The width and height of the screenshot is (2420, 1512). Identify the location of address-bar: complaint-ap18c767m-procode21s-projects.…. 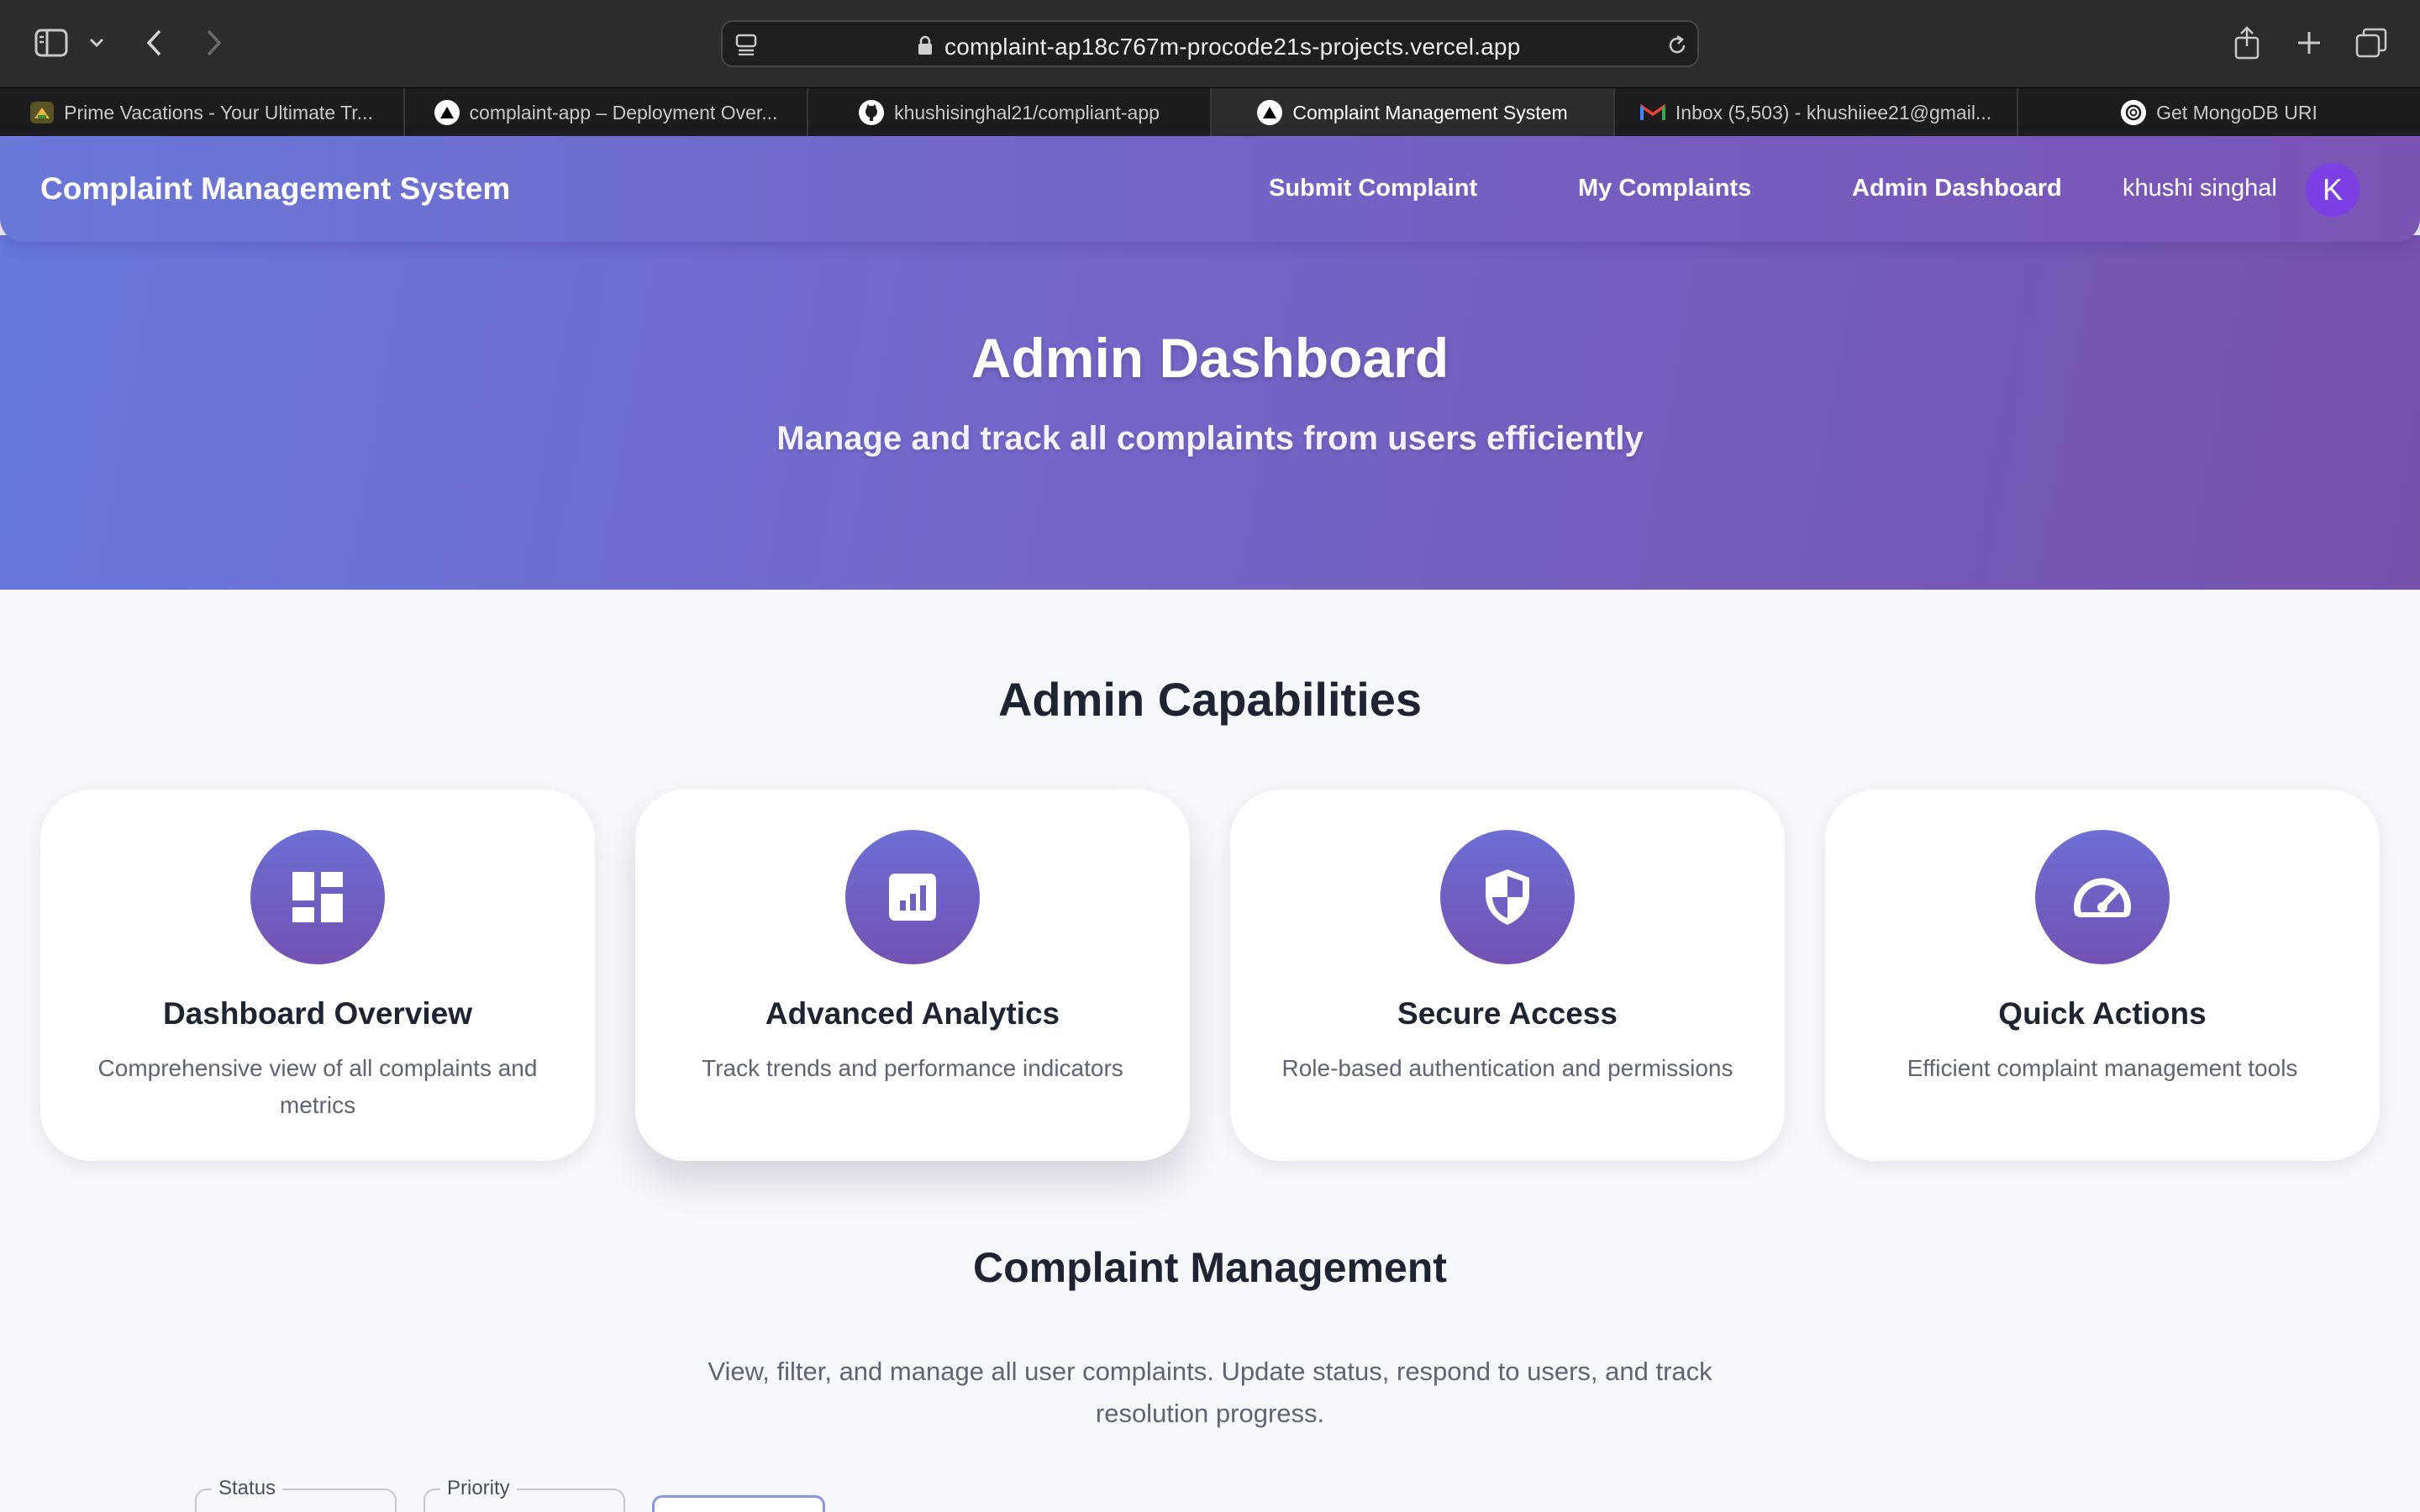
(1210, 43).